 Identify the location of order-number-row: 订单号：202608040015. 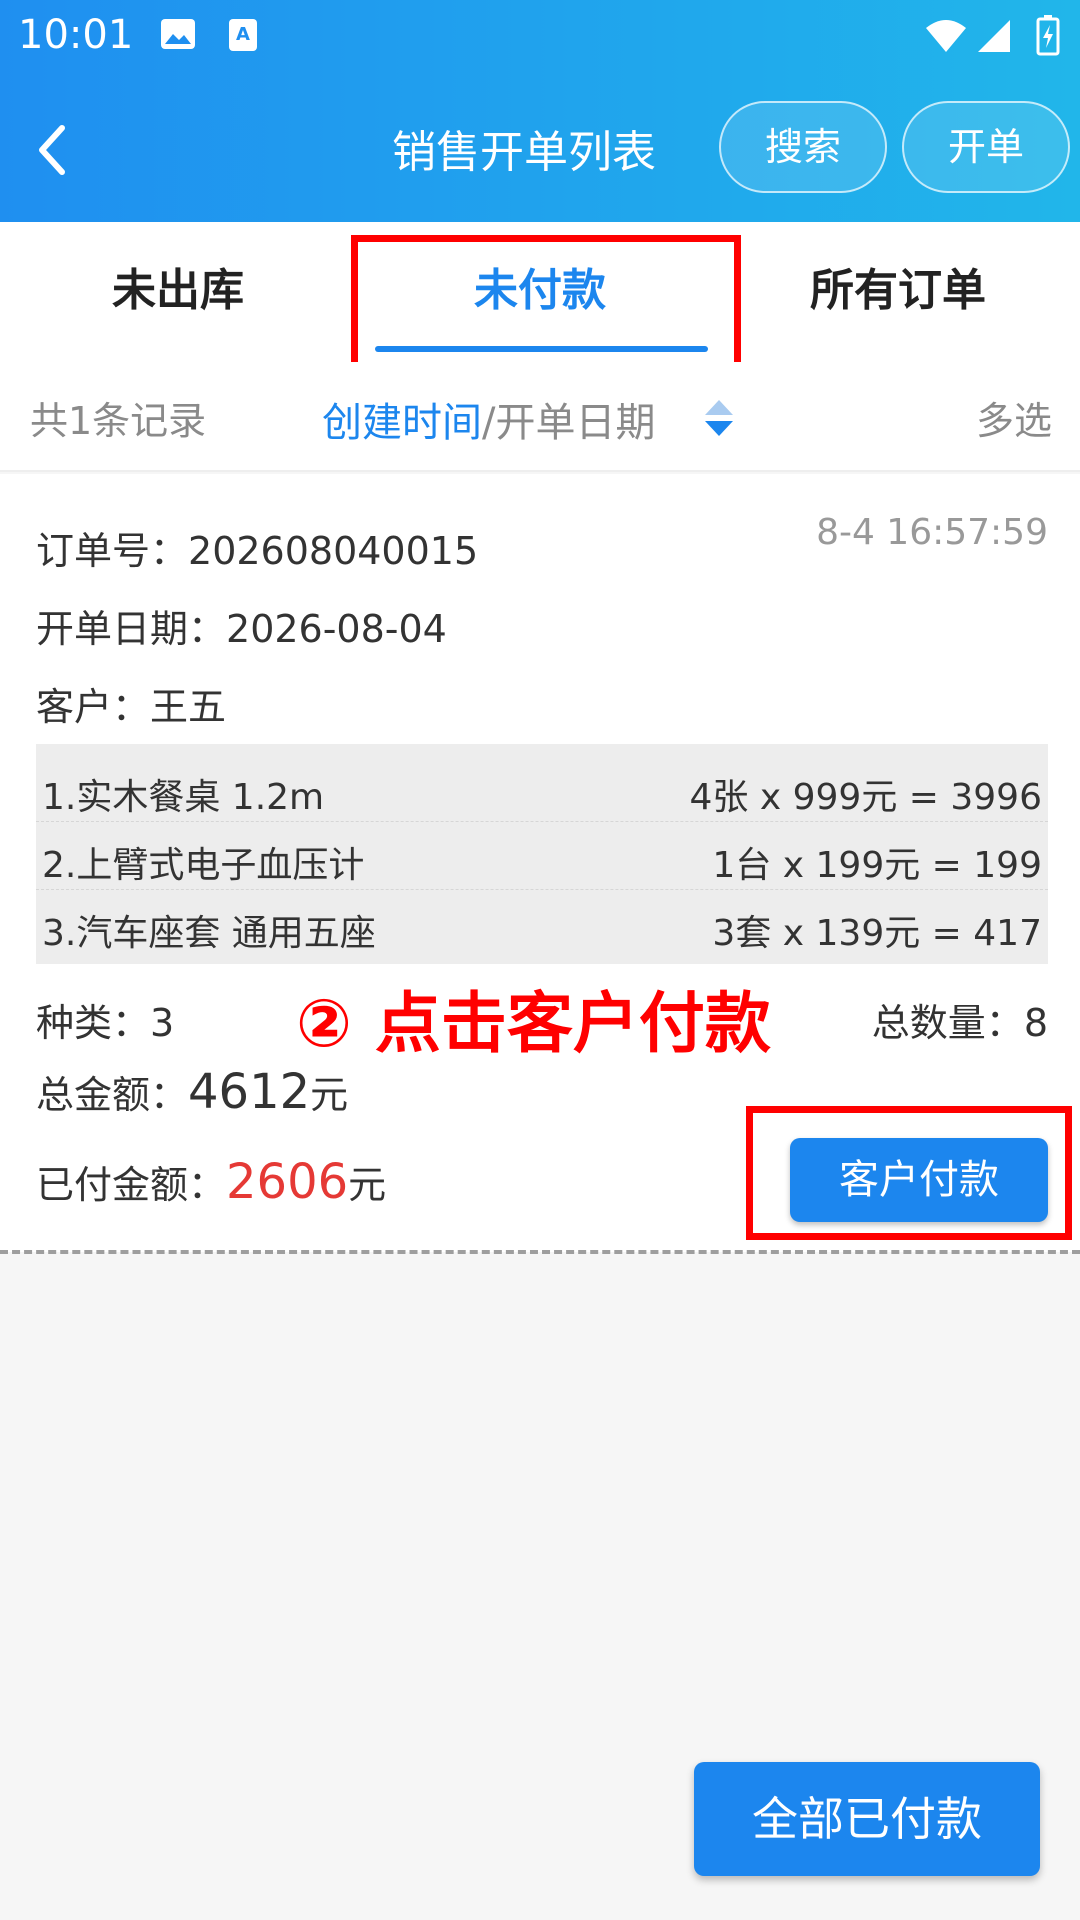
(257, 547).